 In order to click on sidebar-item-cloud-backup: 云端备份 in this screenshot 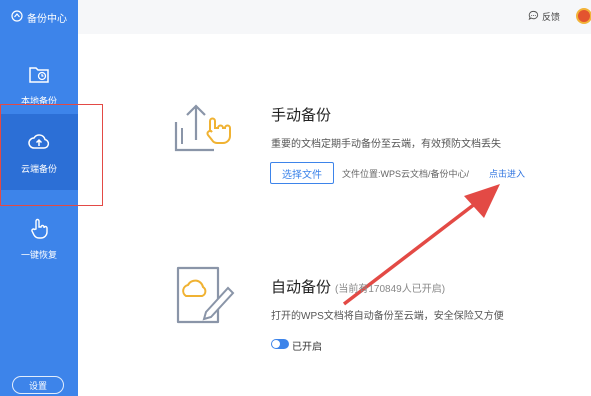, I will do `click(39, 152)`.